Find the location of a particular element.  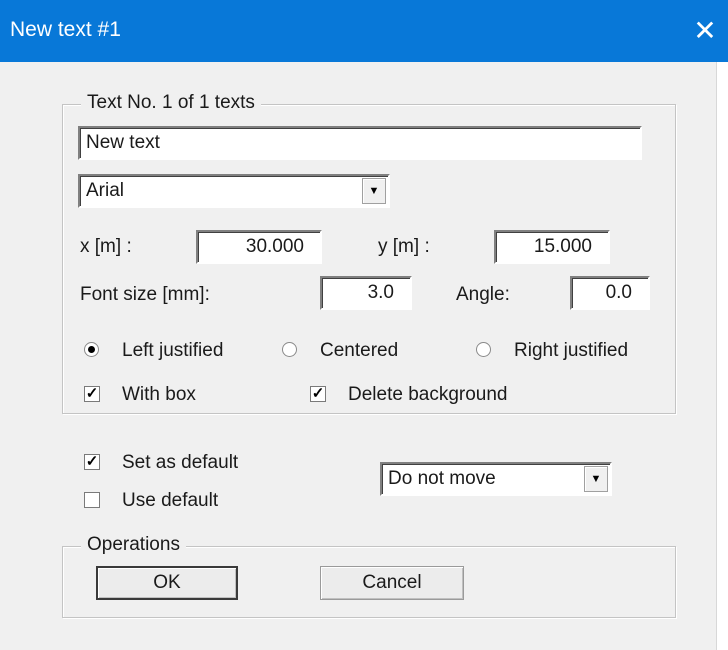

radio-selected-dot is located at coordinates (91, 349).